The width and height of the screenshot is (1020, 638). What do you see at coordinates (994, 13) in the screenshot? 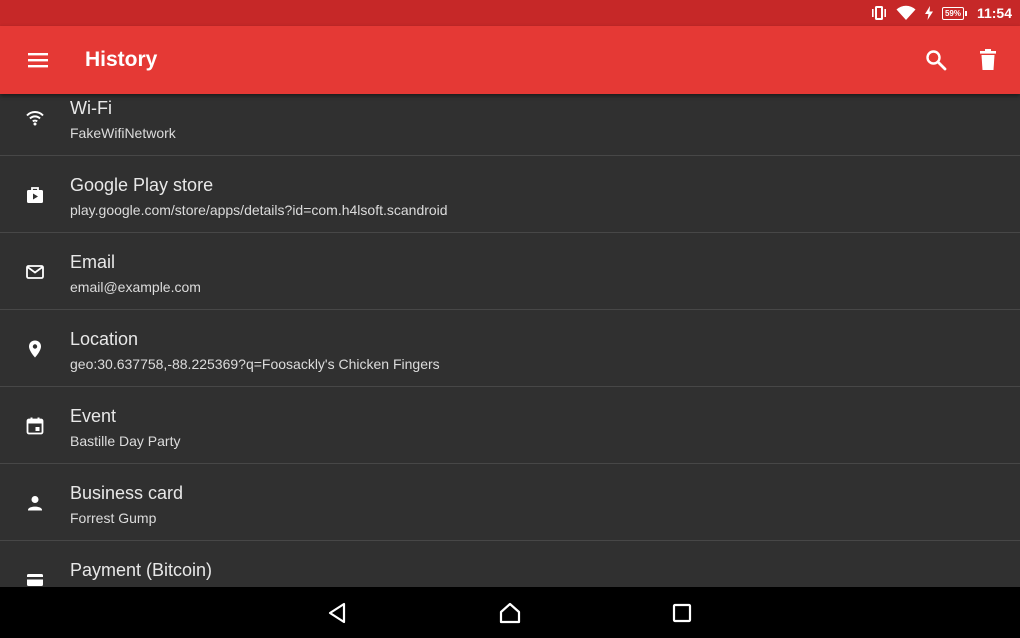
I see `clock: 11:54` at bounding box center [994, 13].